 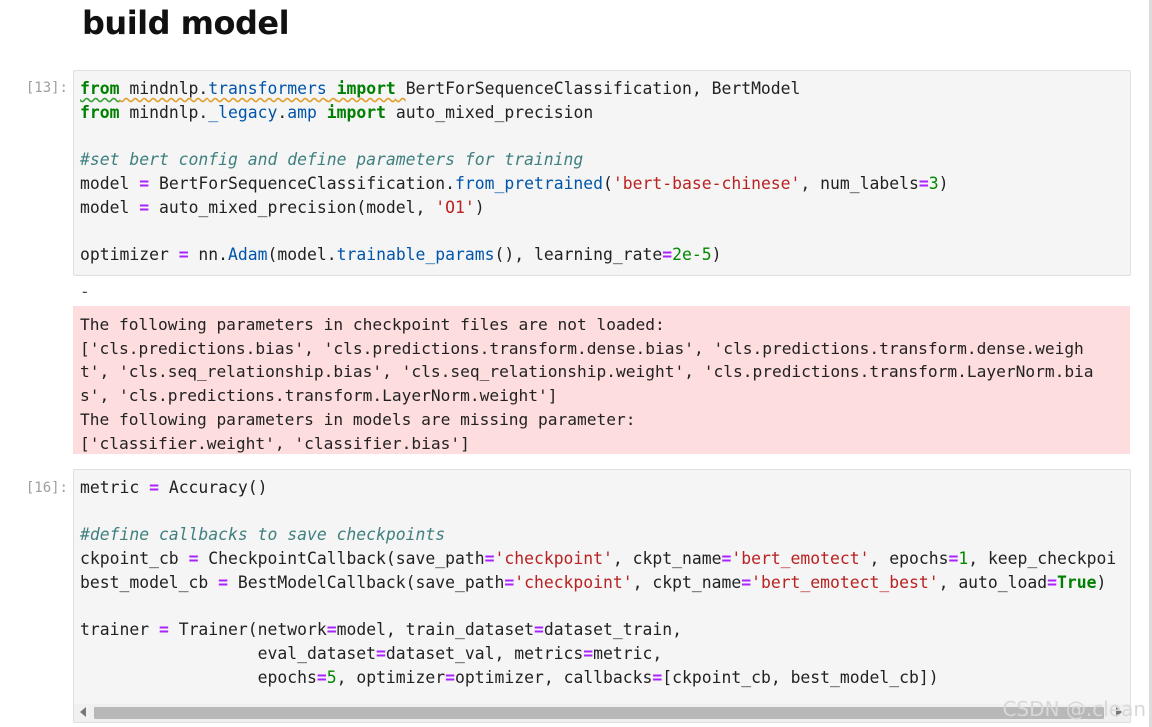 I want to click on code-token: 'O1', so click(x=455, y=207).